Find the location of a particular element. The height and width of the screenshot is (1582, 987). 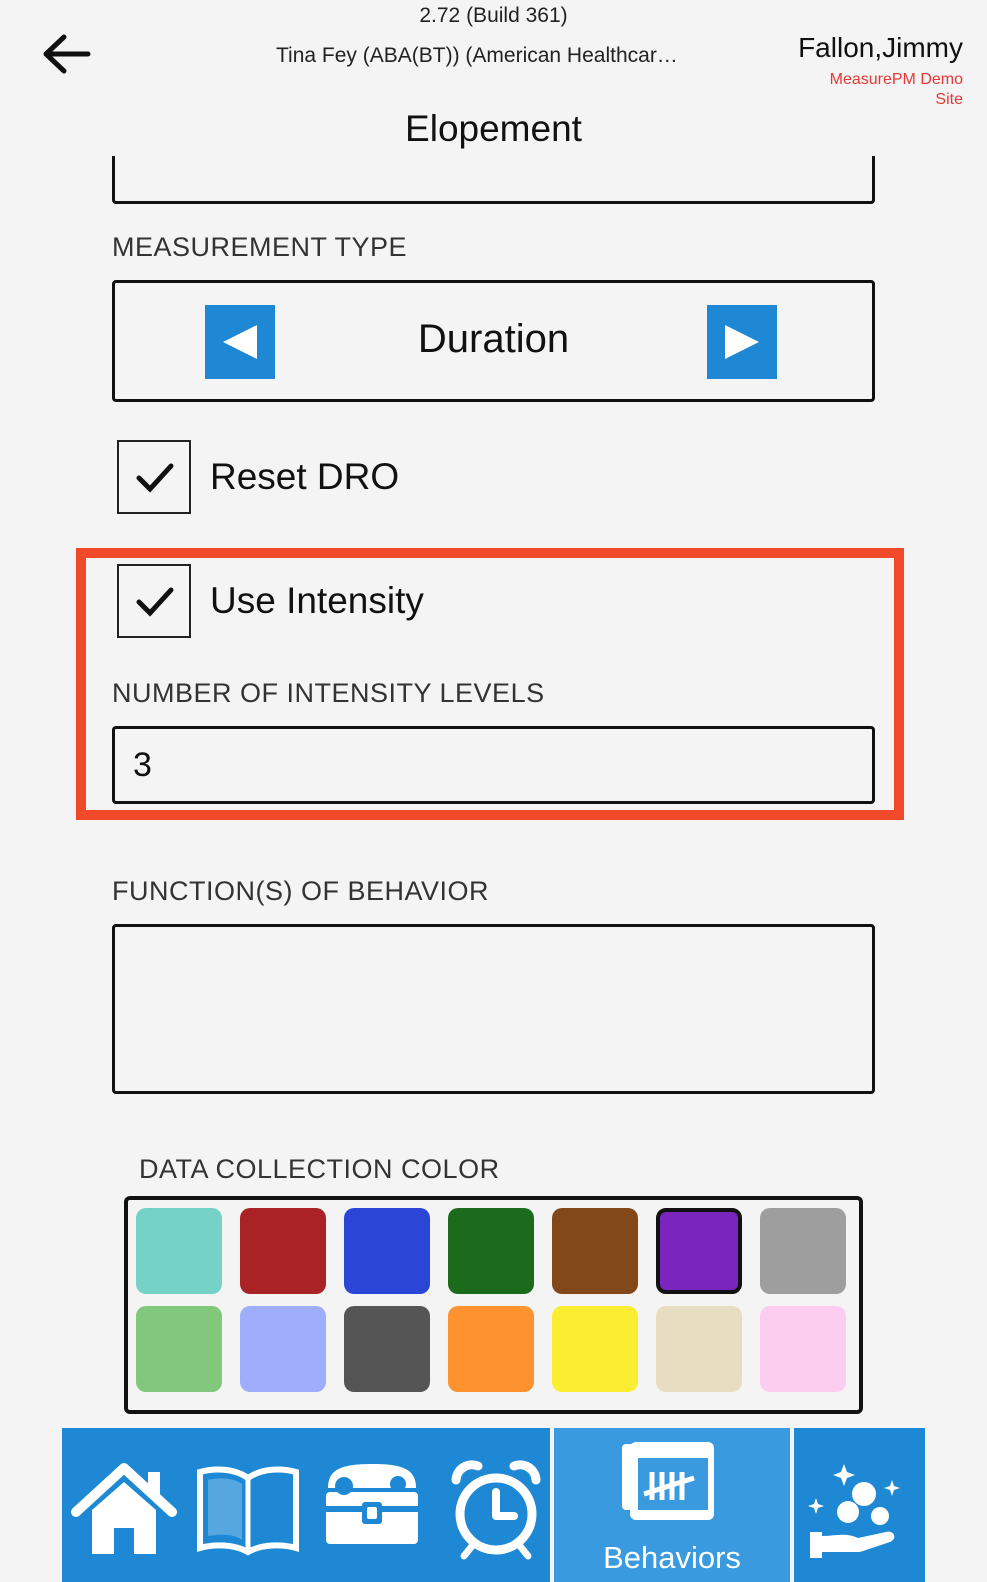

arrow-left-icon is located at coordinates (67, 54).